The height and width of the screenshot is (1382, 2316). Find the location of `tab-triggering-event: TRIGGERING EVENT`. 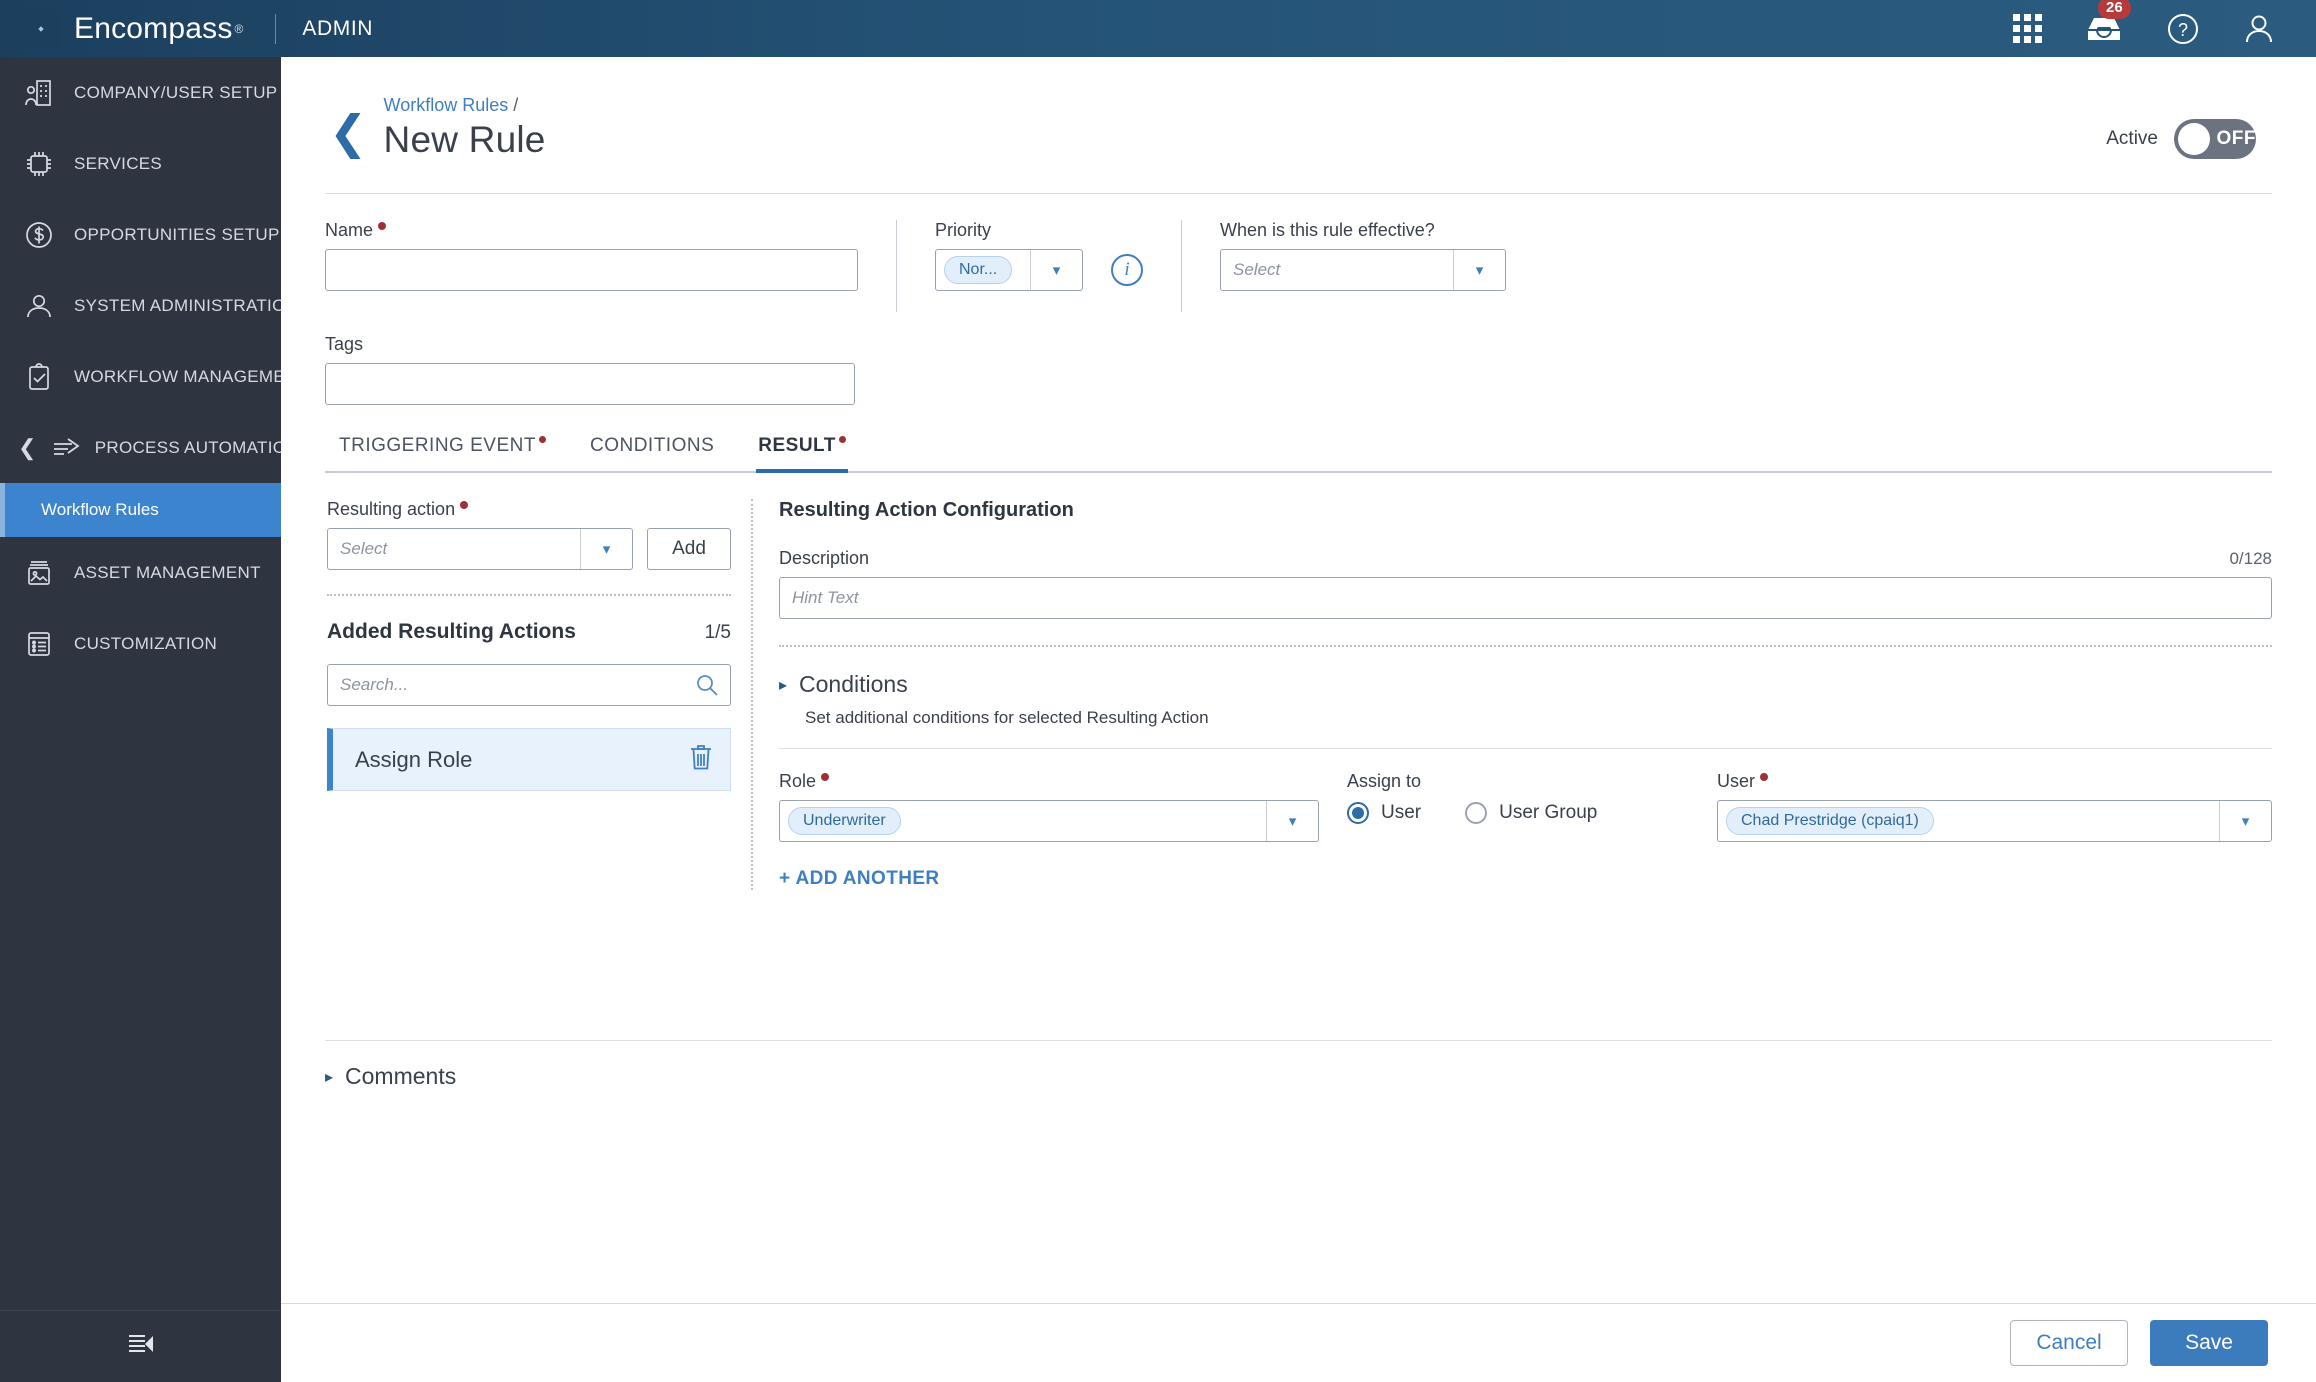

tab-triggering-event: TRIGGERING EVENT is located at coordinates (442, 454).